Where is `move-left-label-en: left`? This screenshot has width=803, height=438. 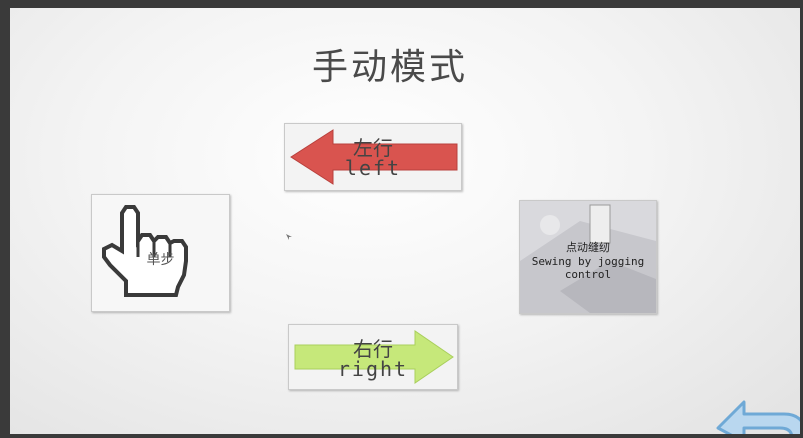 move-left-label-en: left is located at coordinates (373, 168).